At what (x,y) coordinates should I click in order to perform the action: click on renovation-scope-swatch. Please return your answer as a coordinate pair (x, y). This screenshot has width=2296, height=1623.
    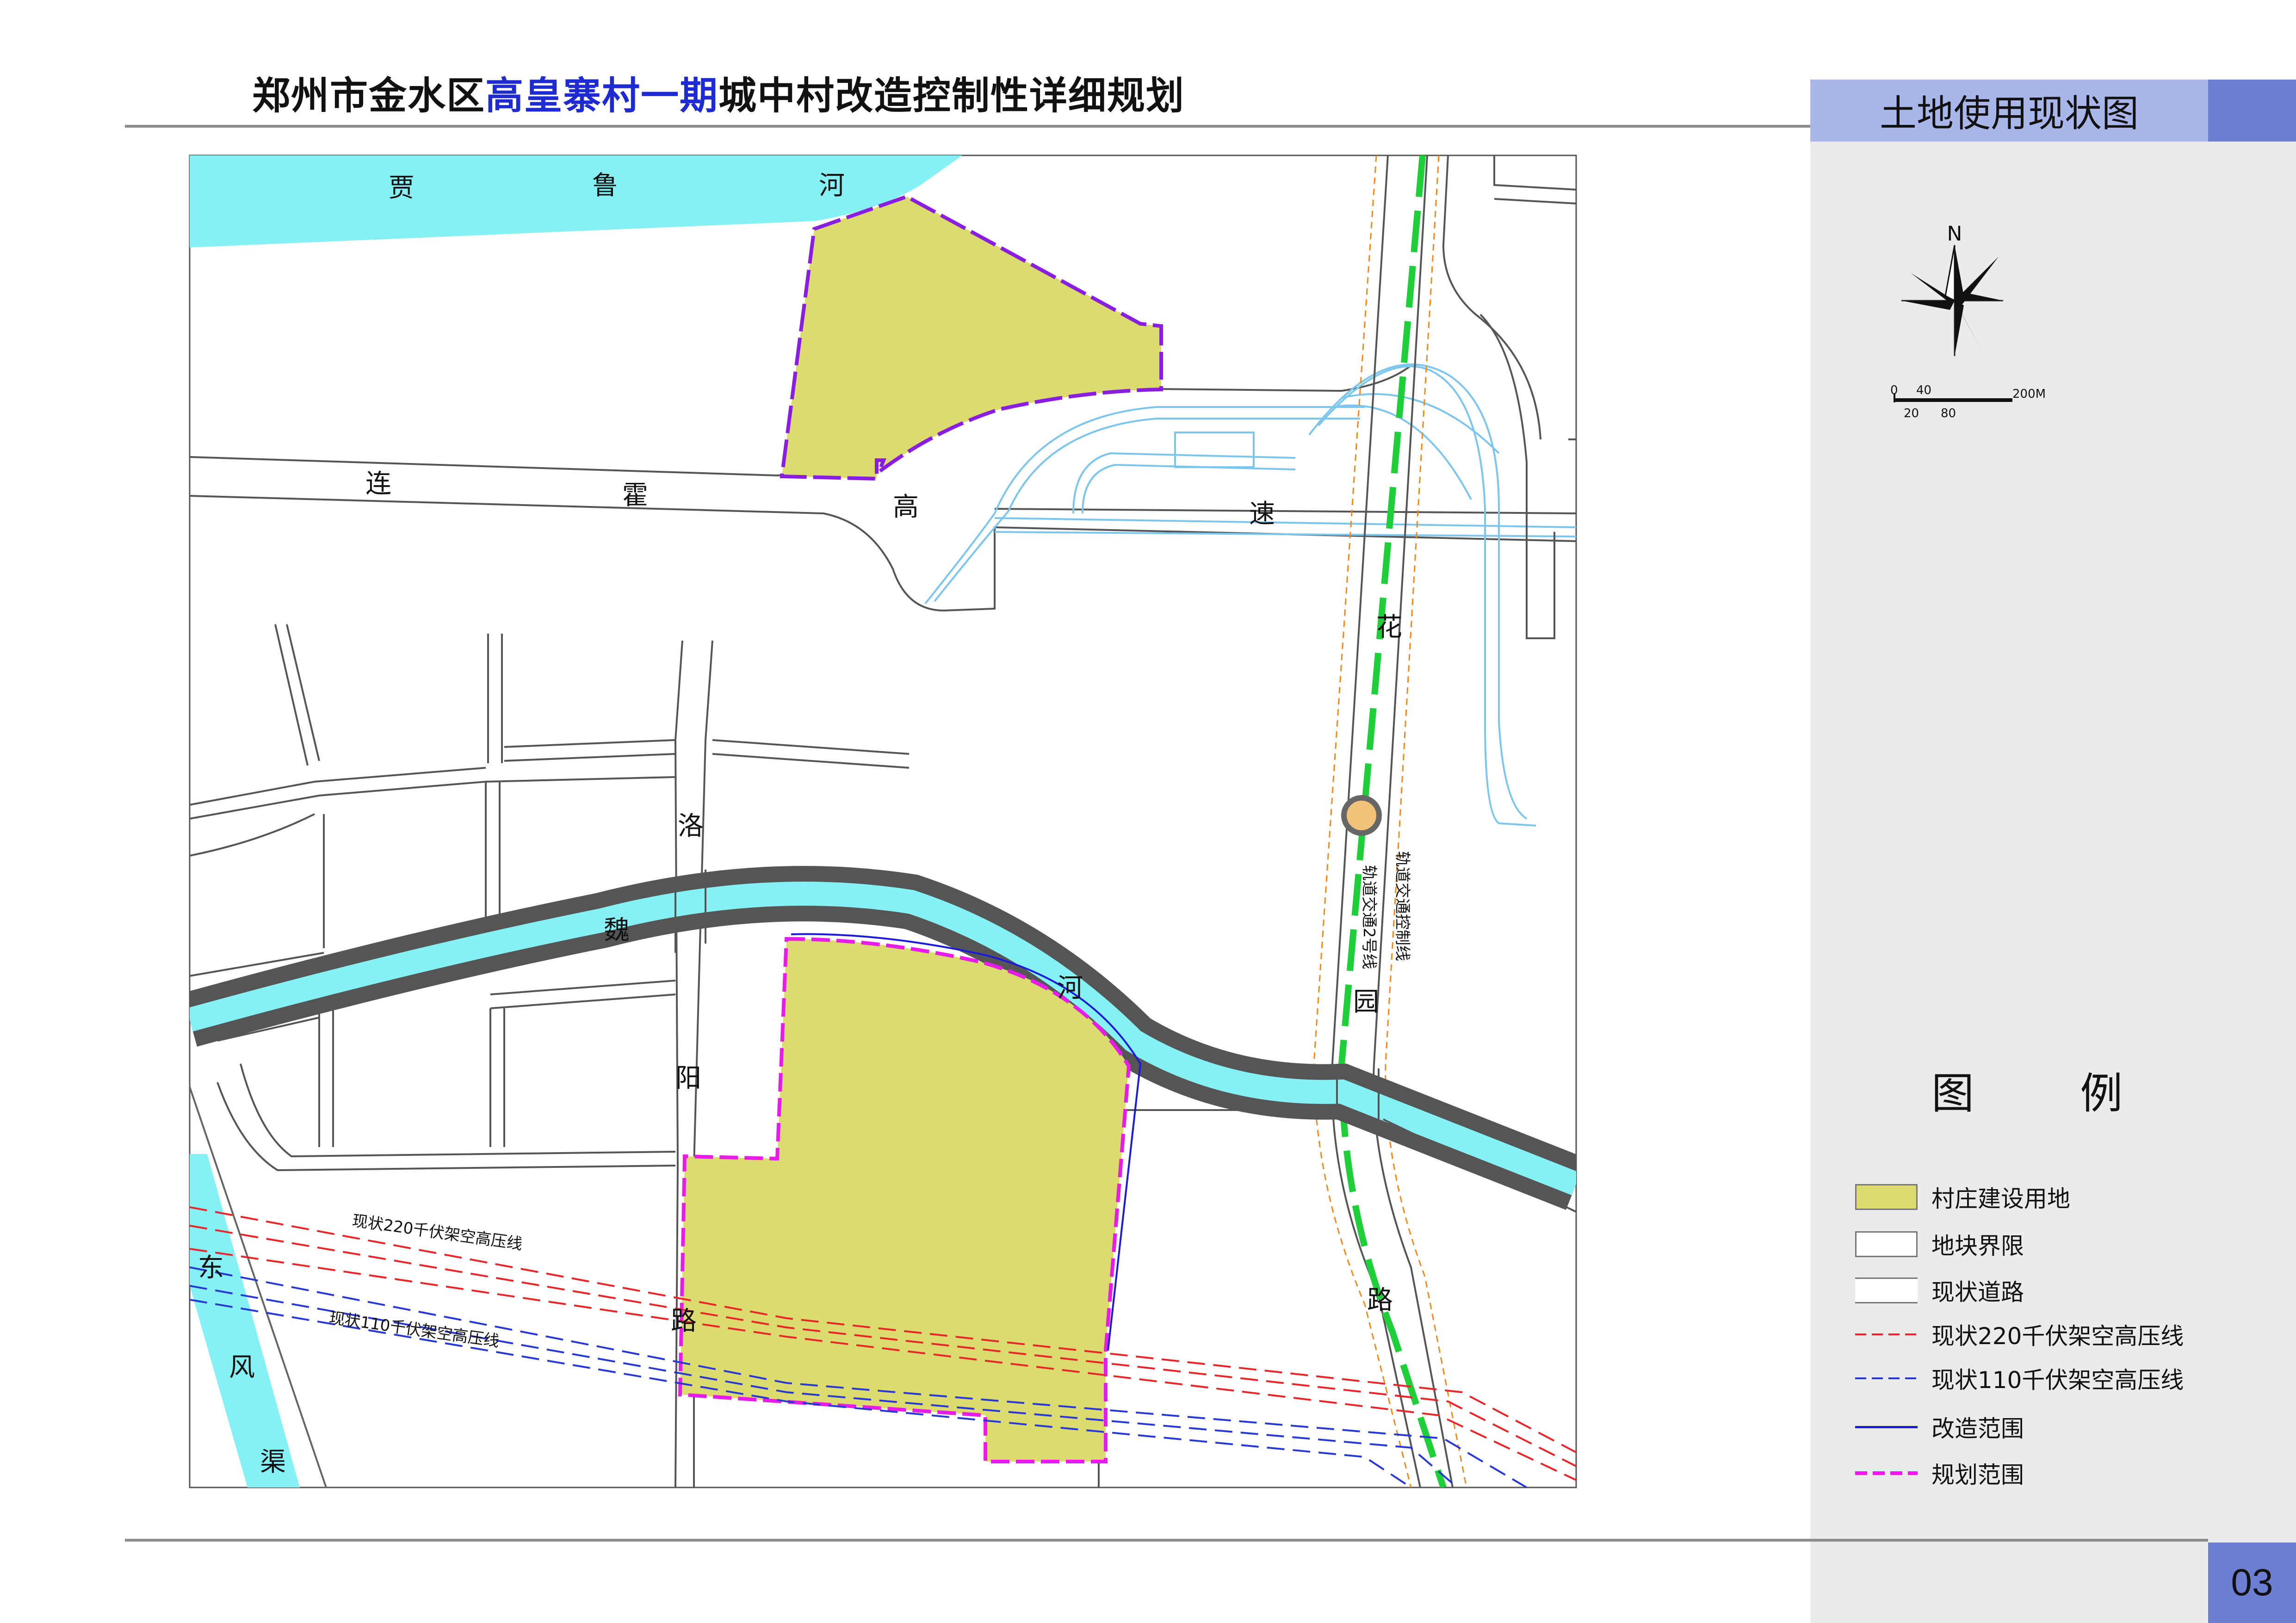
    Looking at the image, I should click on (1886, 1427).